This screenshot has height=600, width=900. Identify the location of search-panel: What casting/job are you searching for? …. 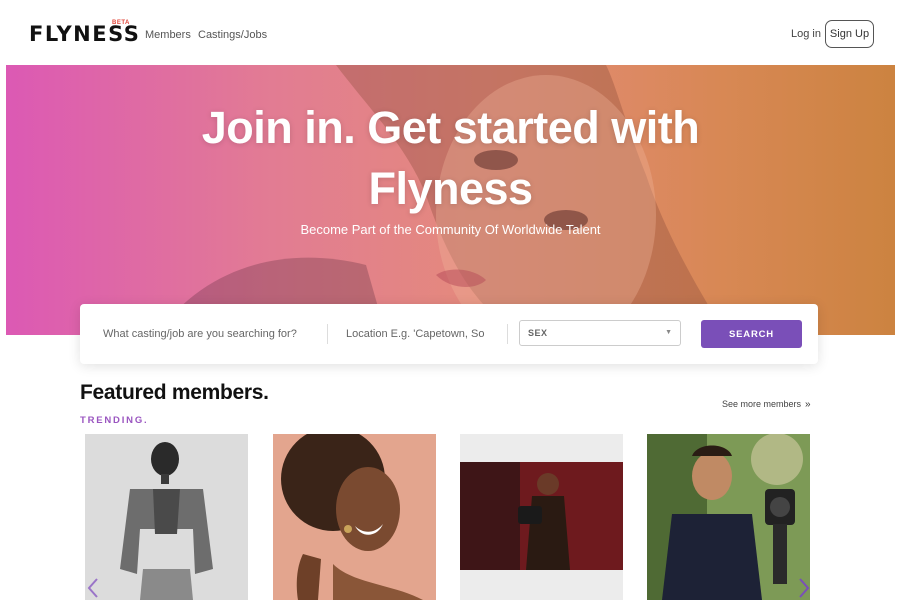
(449, 334).